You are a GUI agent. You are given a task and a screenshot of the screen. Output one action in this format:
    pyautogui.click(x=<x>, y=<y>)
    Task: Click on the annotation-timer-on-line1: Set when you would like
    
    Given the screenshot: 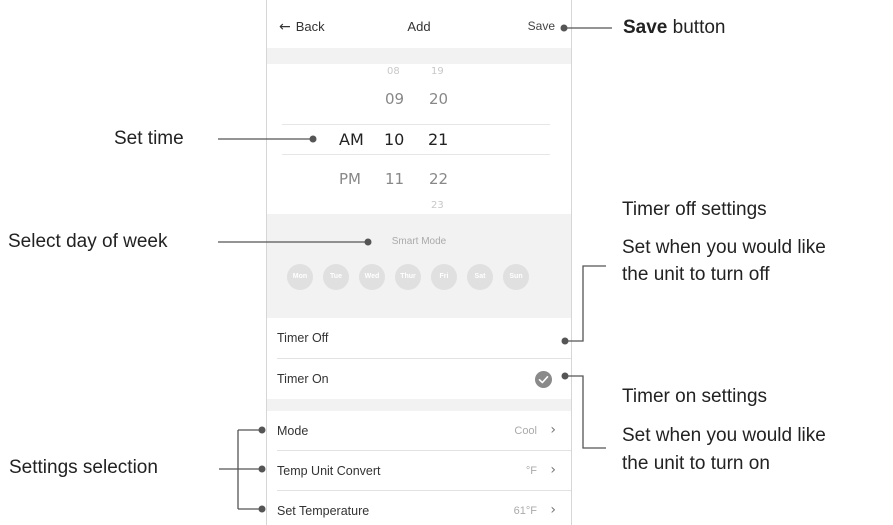 What is the action you would take?
    pyautogui.click(x=724, y=435)
    